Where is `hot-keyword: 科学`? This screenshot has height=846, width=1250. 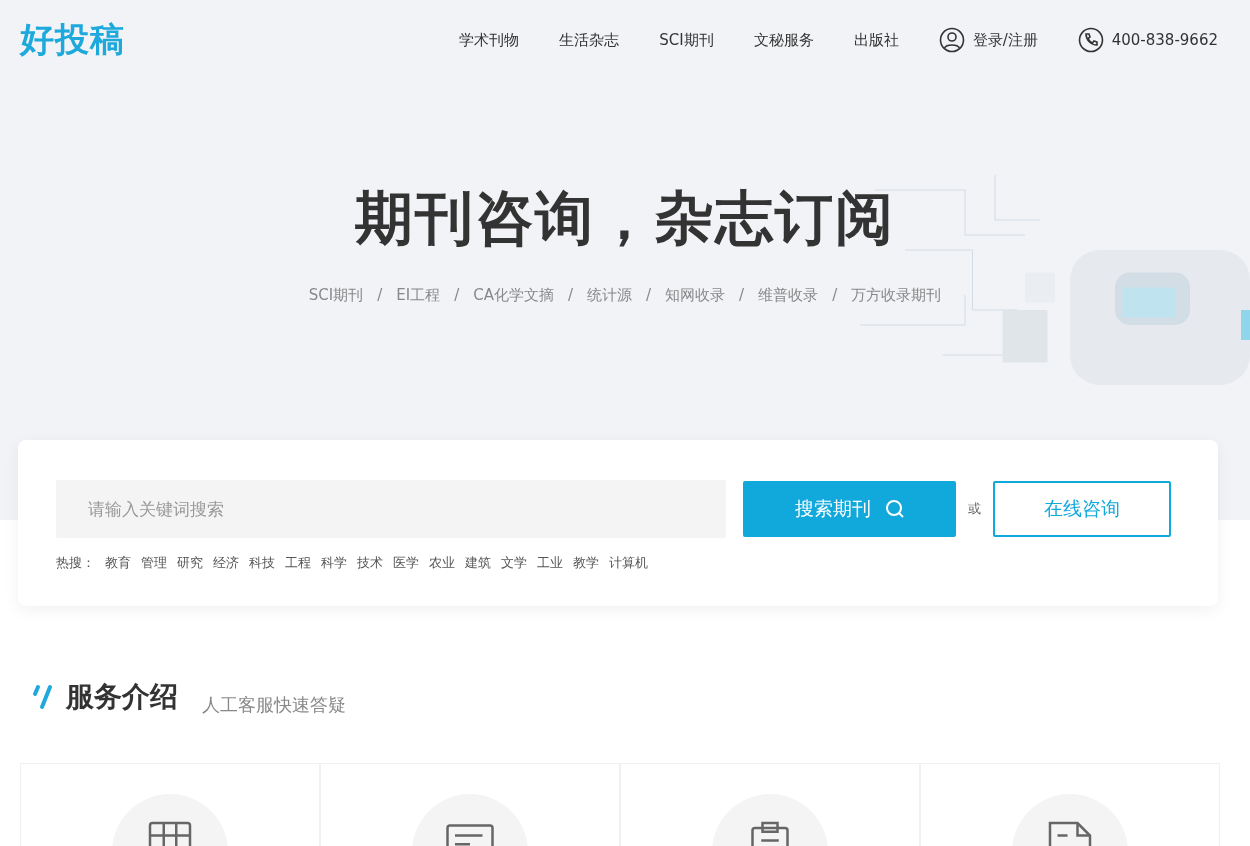 hot-keyword: 科学 is located at coordinates (334, 563).